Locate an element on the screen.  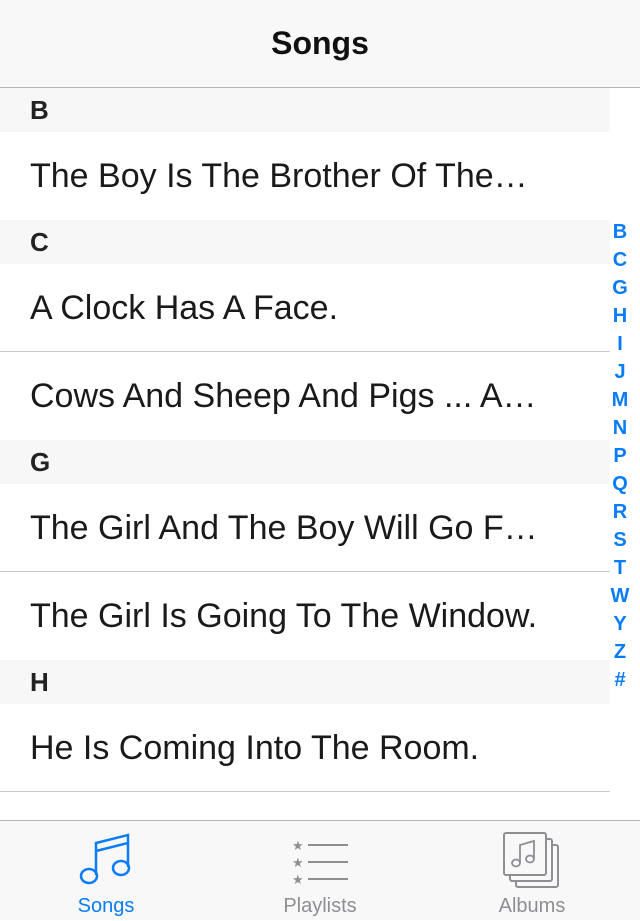
index-letter-w: W is located at coordinates (620, 596).